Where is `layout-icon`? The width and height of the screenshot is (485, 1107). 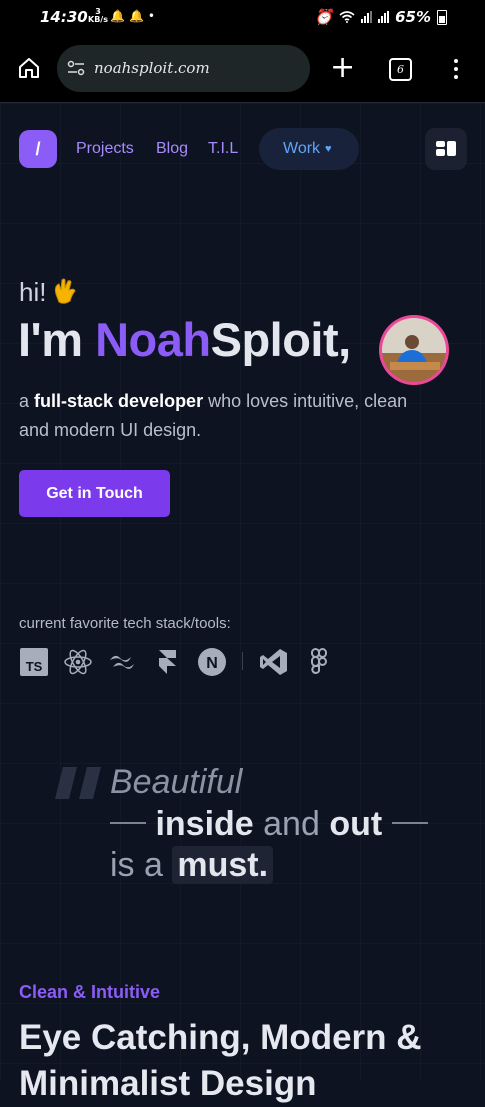 layout-icon is located at coordinates (440, 144).